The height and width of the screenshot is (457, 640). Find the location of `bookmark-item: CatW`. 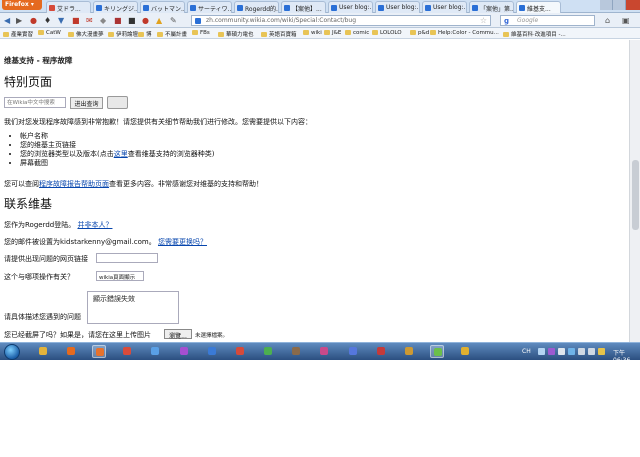

bookmark-item: CatW is located at coordinates (49, 33).